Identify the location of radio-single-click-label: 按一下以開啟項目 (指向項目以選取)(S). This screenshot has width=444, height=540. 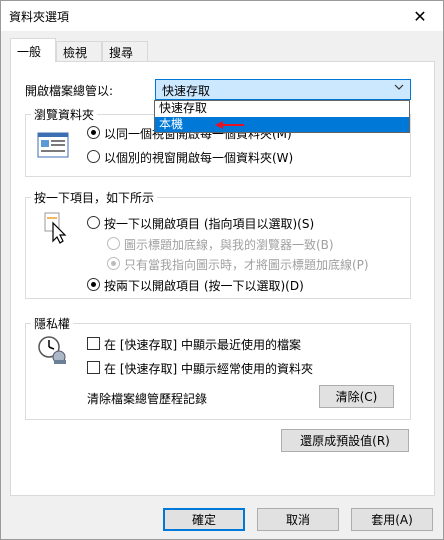
(209, 223).